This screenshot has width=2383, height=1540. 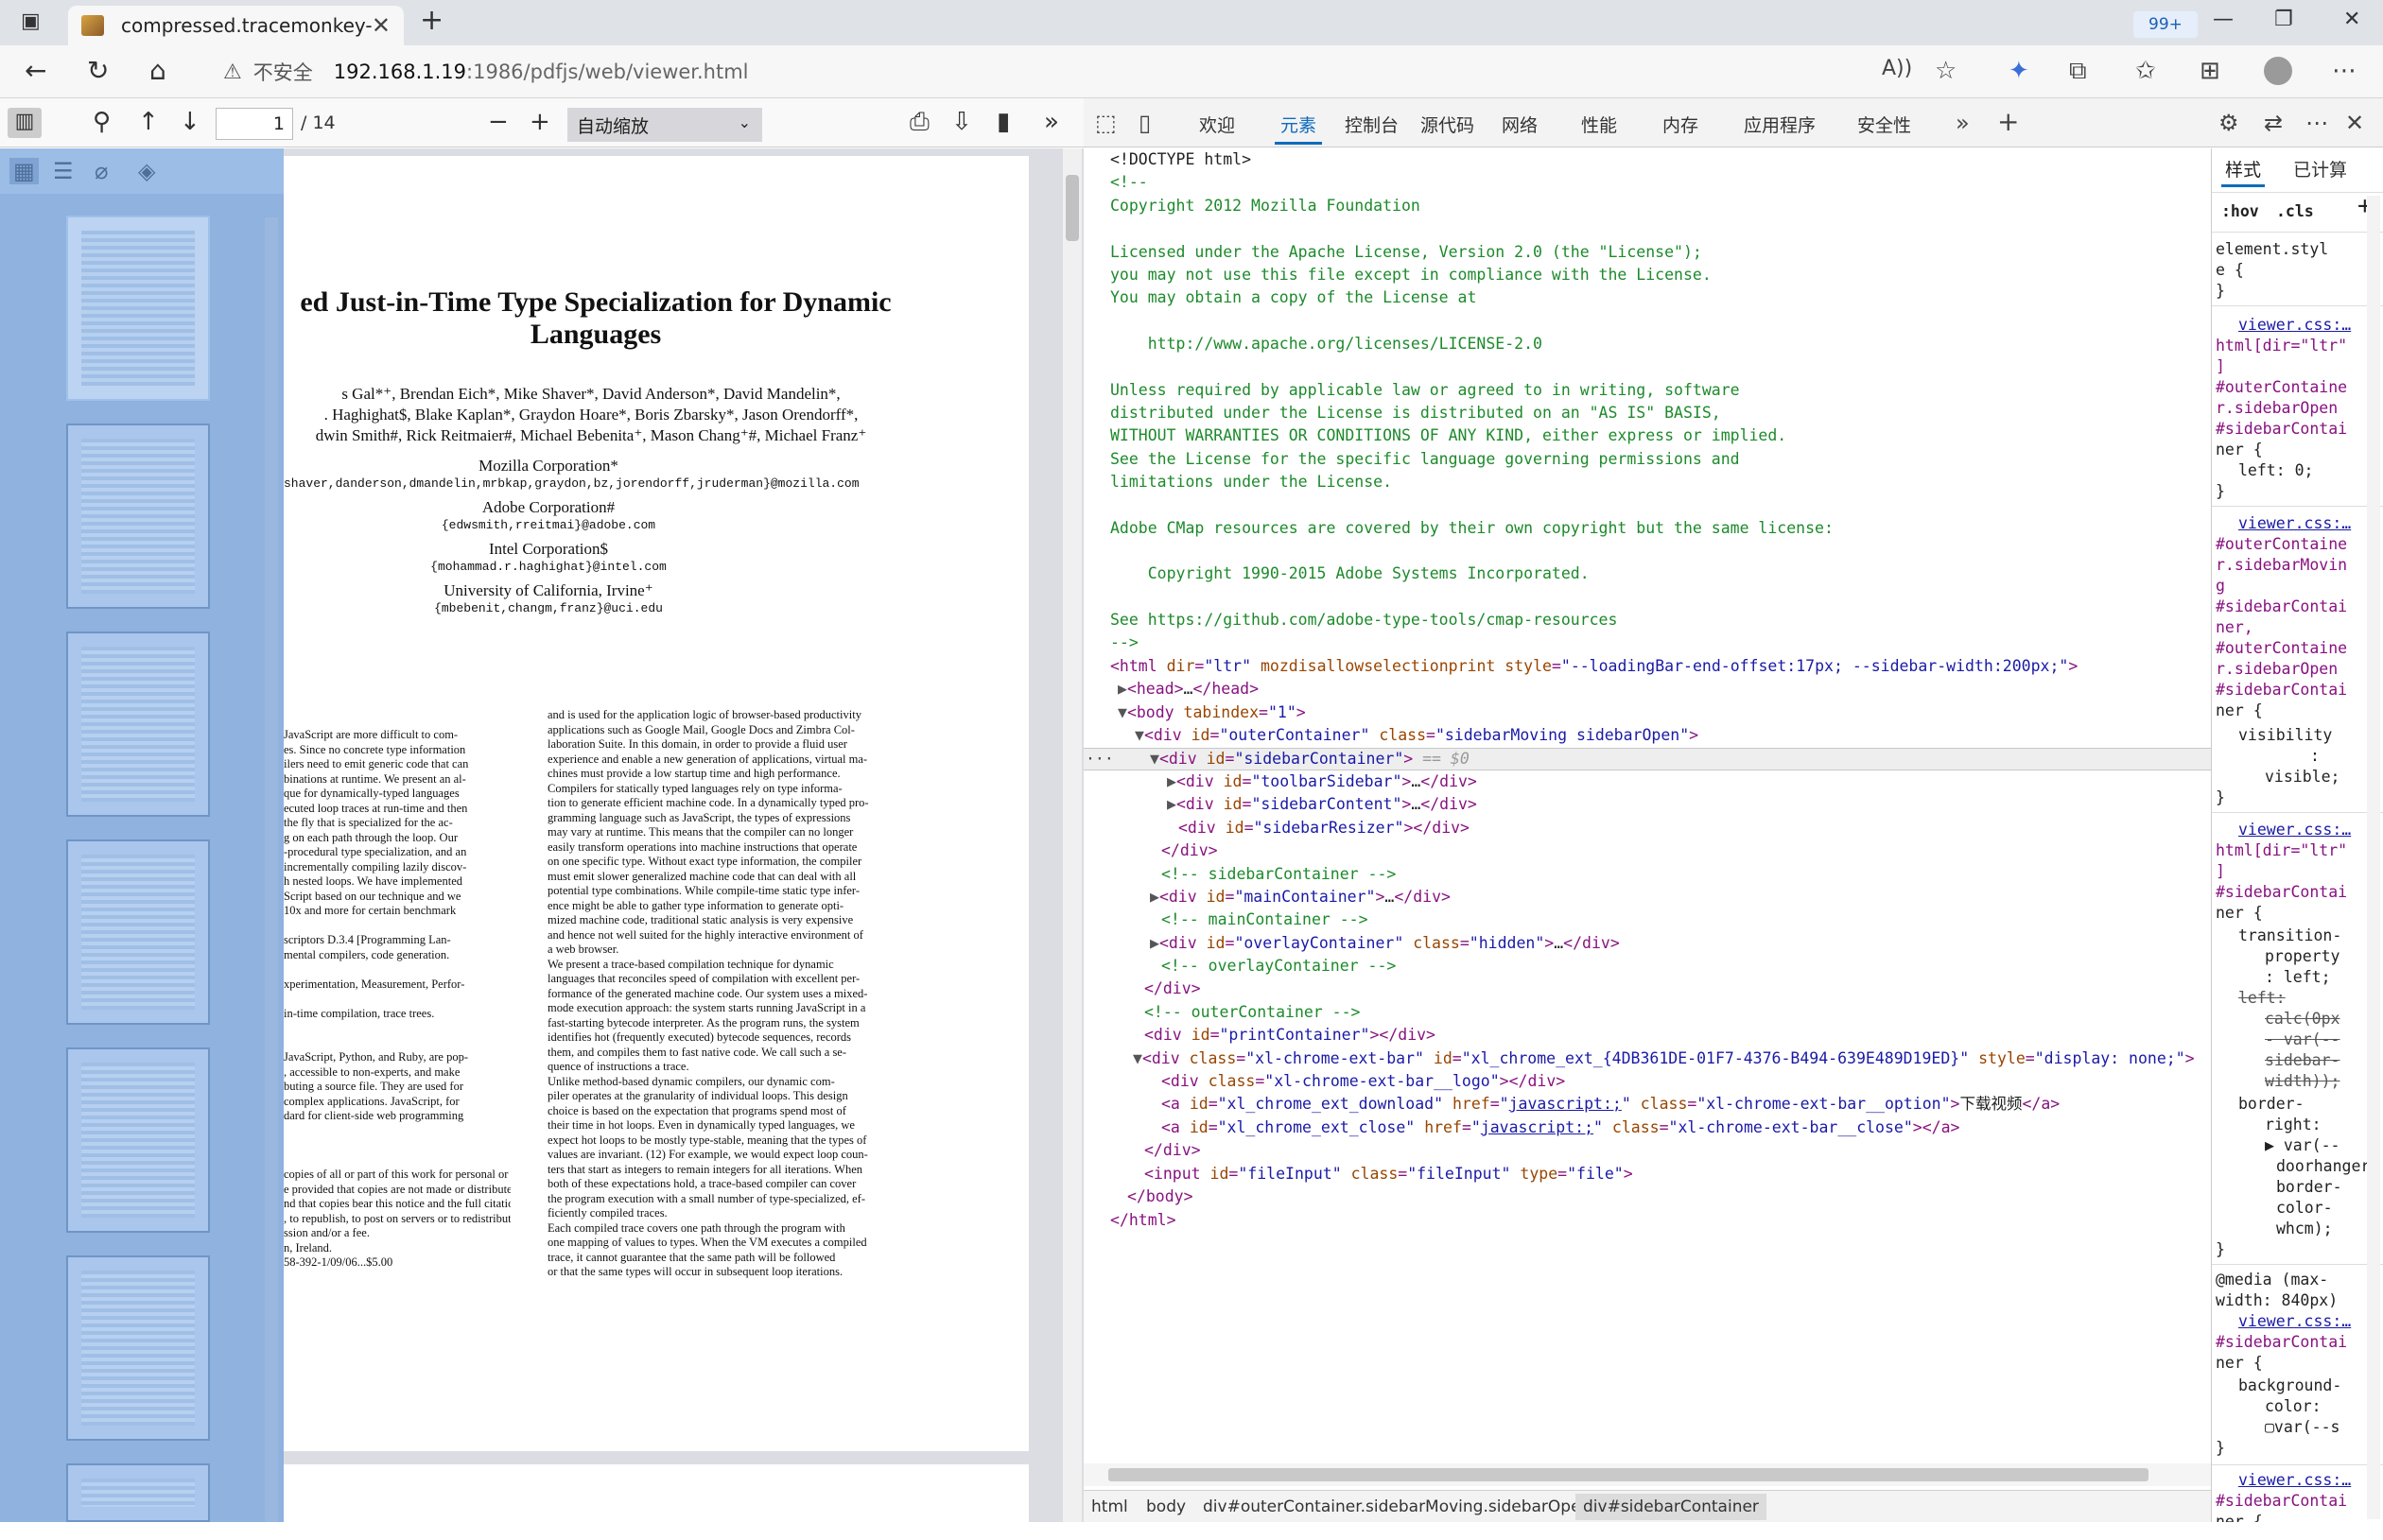 What do you see at coordinates (63, 171) in the screenshot?
I see `outline-view-icon: ☰` at bounding box center [63, 171].